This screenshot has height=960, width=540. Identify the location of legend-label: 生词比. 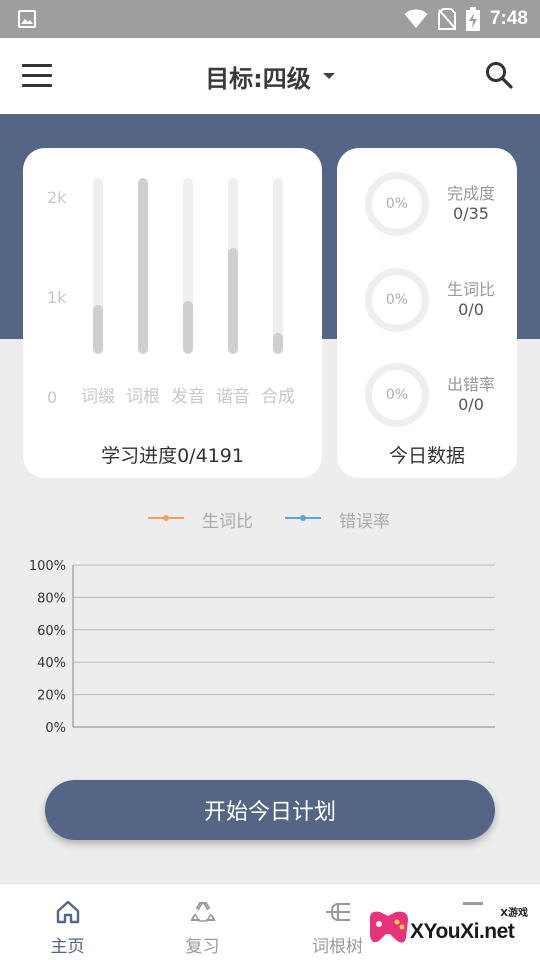
(227, 522).